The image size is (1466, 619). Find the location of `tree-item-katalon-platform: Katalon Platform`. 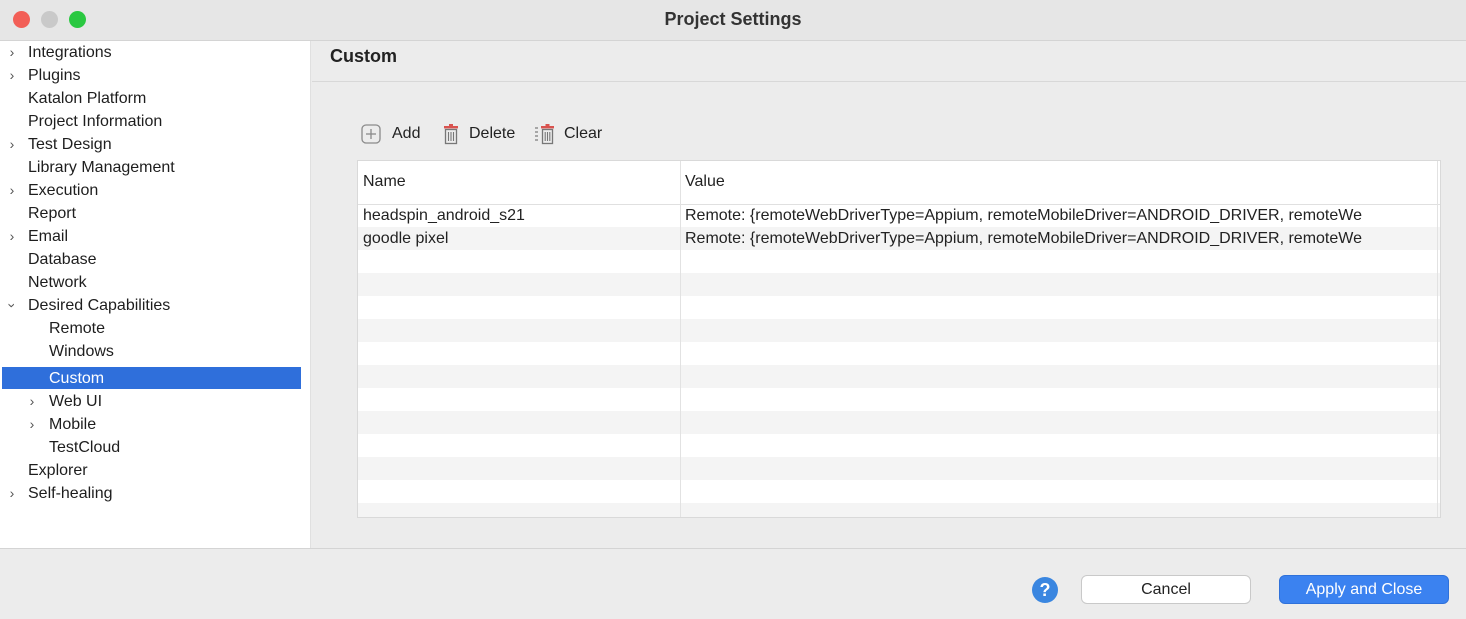

tree-item-katalon-platform: Katalon Platform is located at coordinates (150, 98).